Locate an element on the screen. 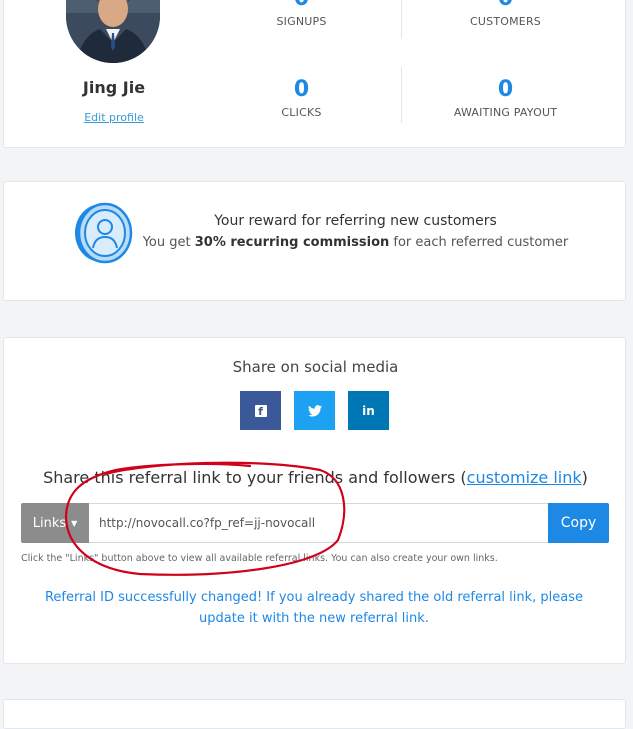 This screenshot has height=729, width=633. referral-link-input is located at coordinates (318, 523).